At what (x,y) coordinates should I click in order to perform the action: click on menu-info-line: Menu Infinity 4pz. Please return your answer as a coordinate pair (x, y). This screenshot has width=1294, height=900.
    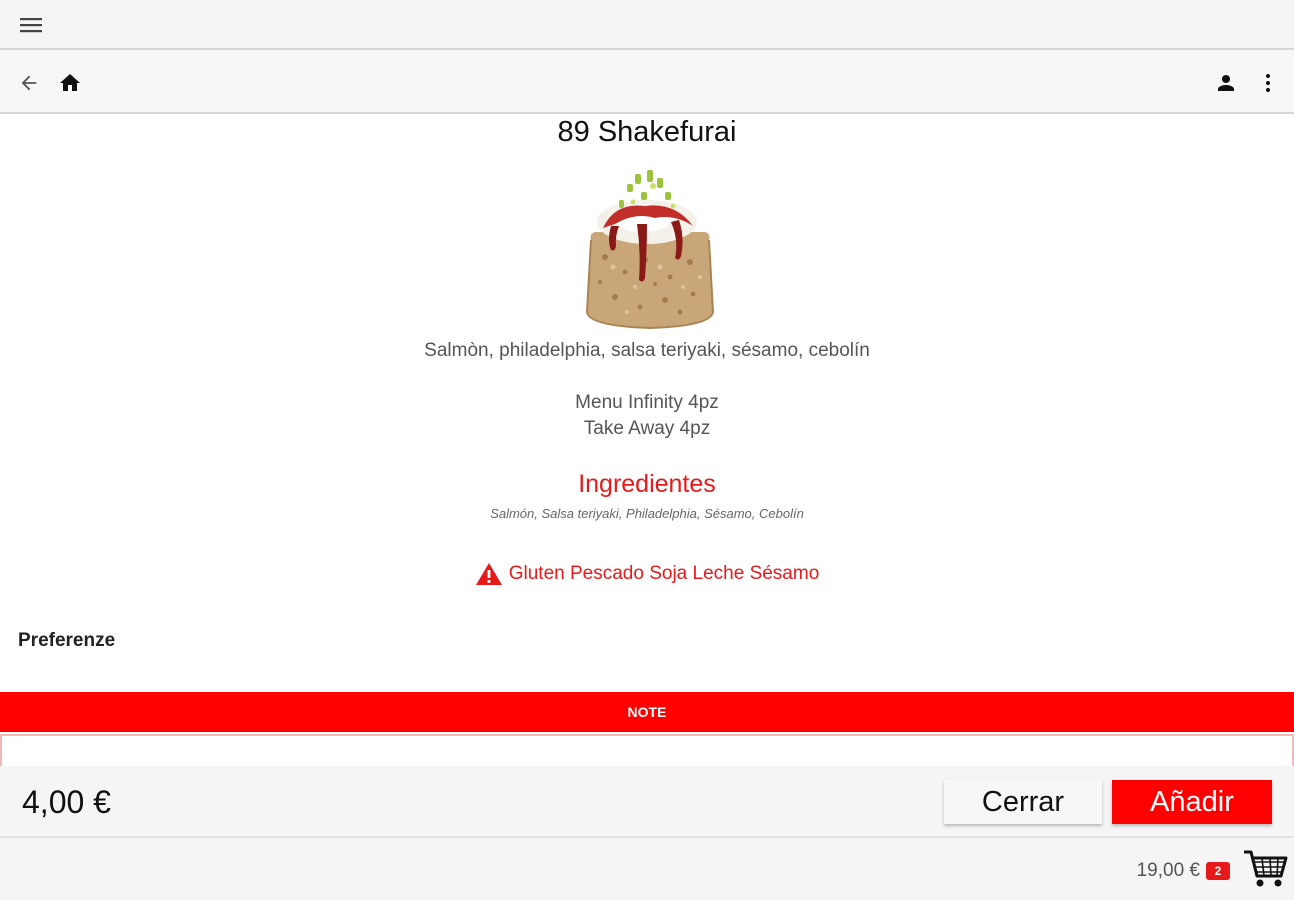
    Looking at the image, I should click on (647, 402).